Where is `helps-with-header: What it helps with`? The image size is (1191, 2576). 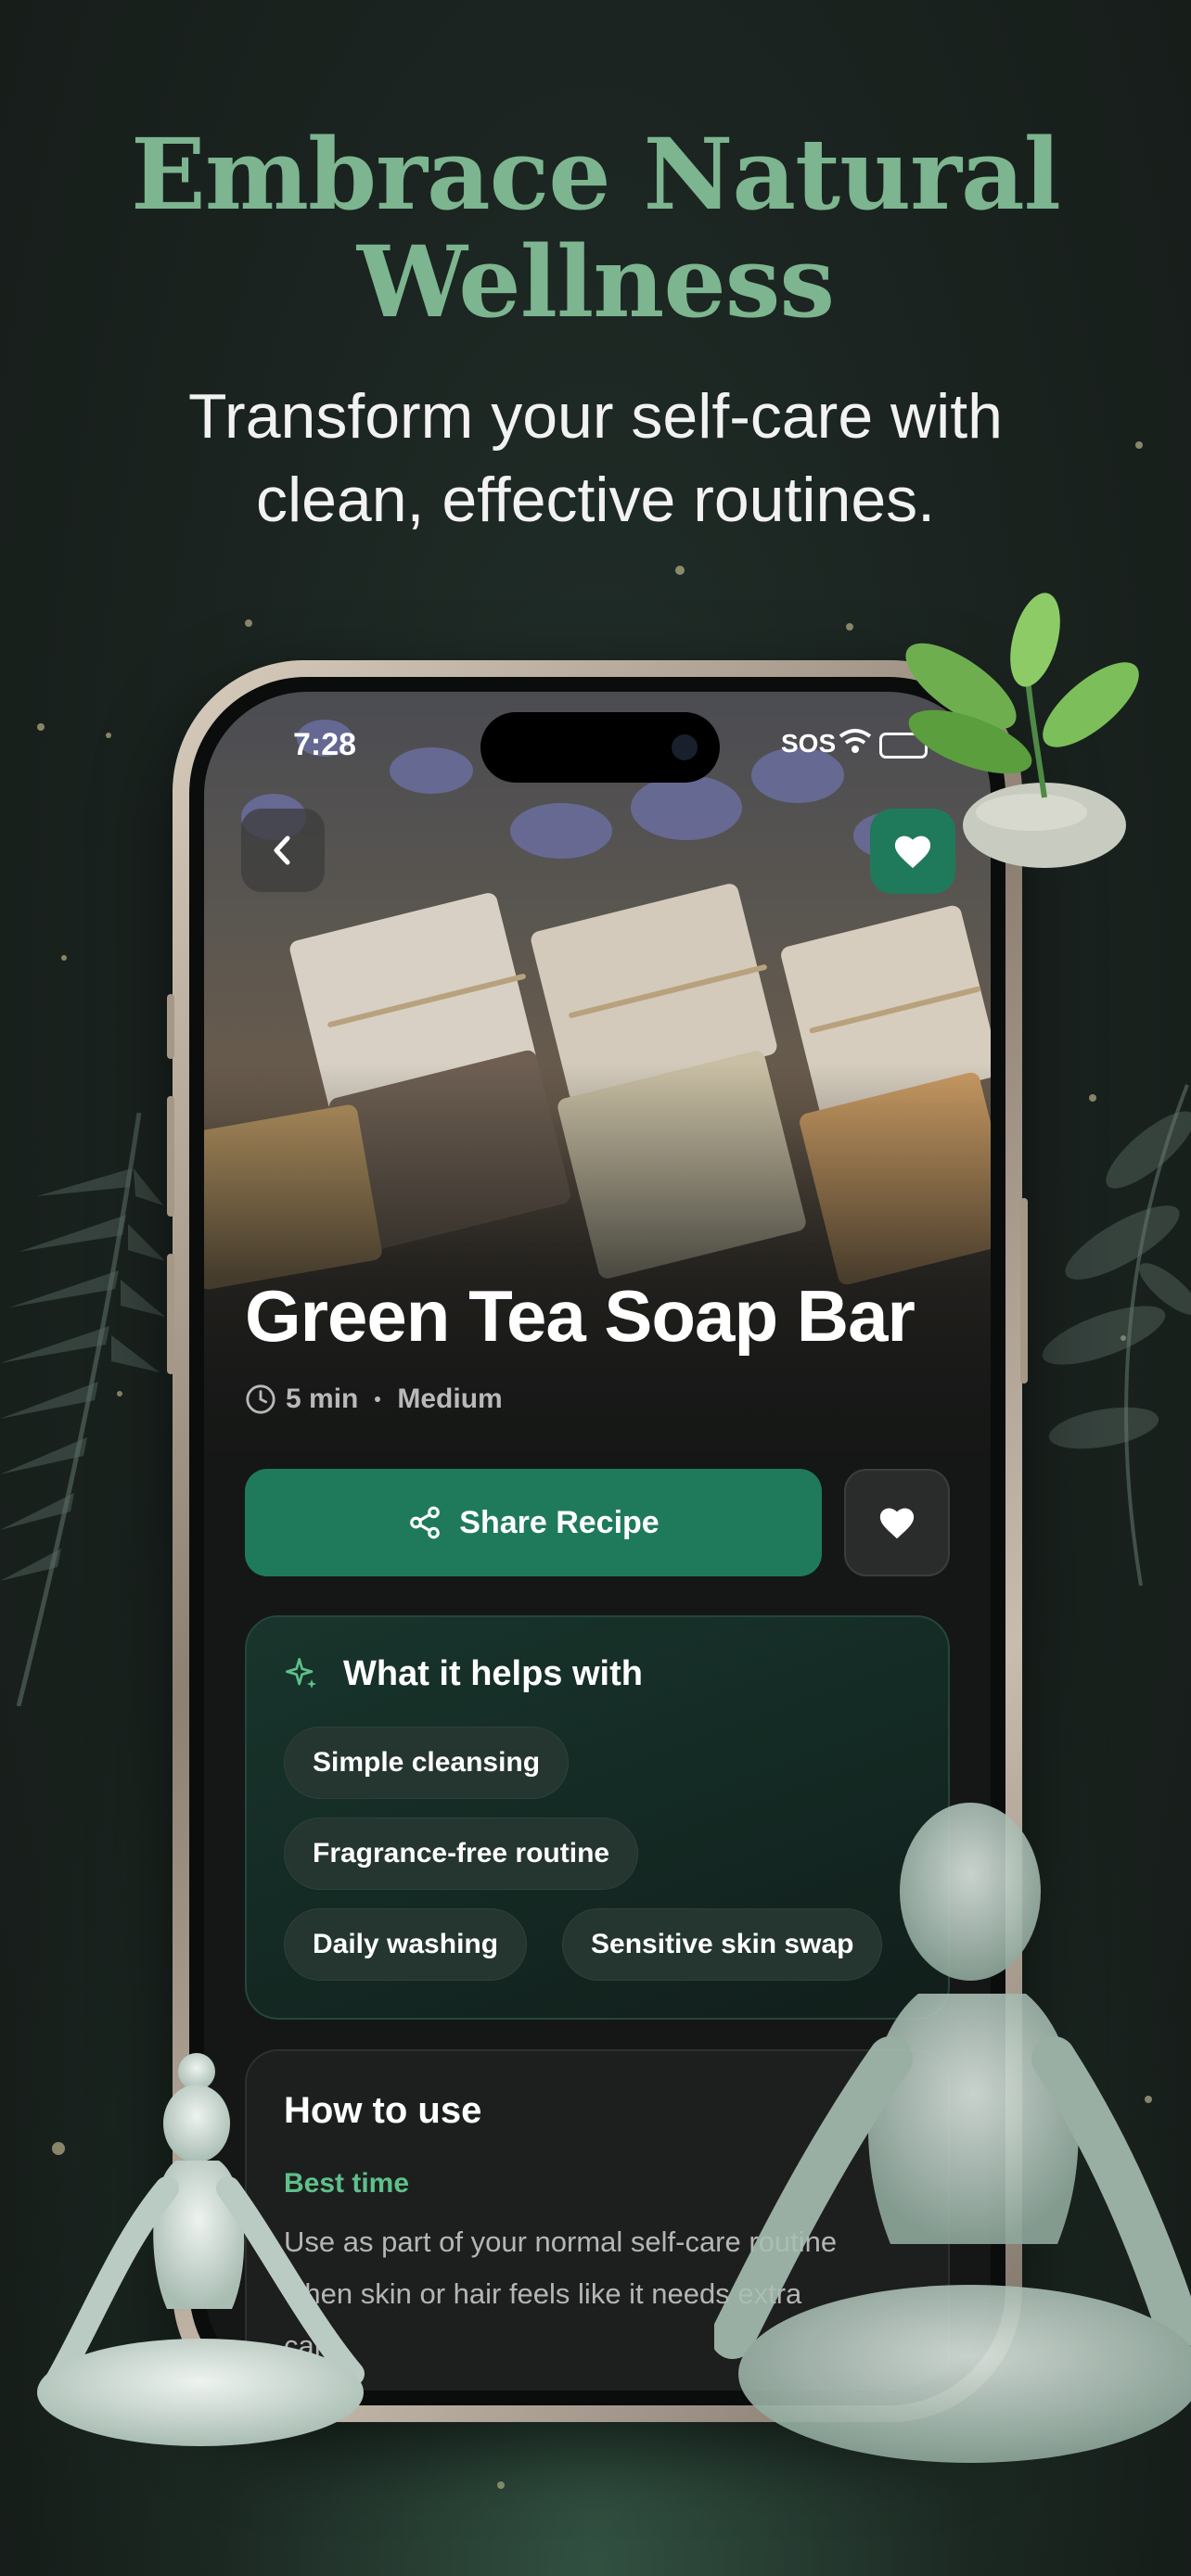 helps-with-header: What it helps with is located at coordinates (463, 1674).